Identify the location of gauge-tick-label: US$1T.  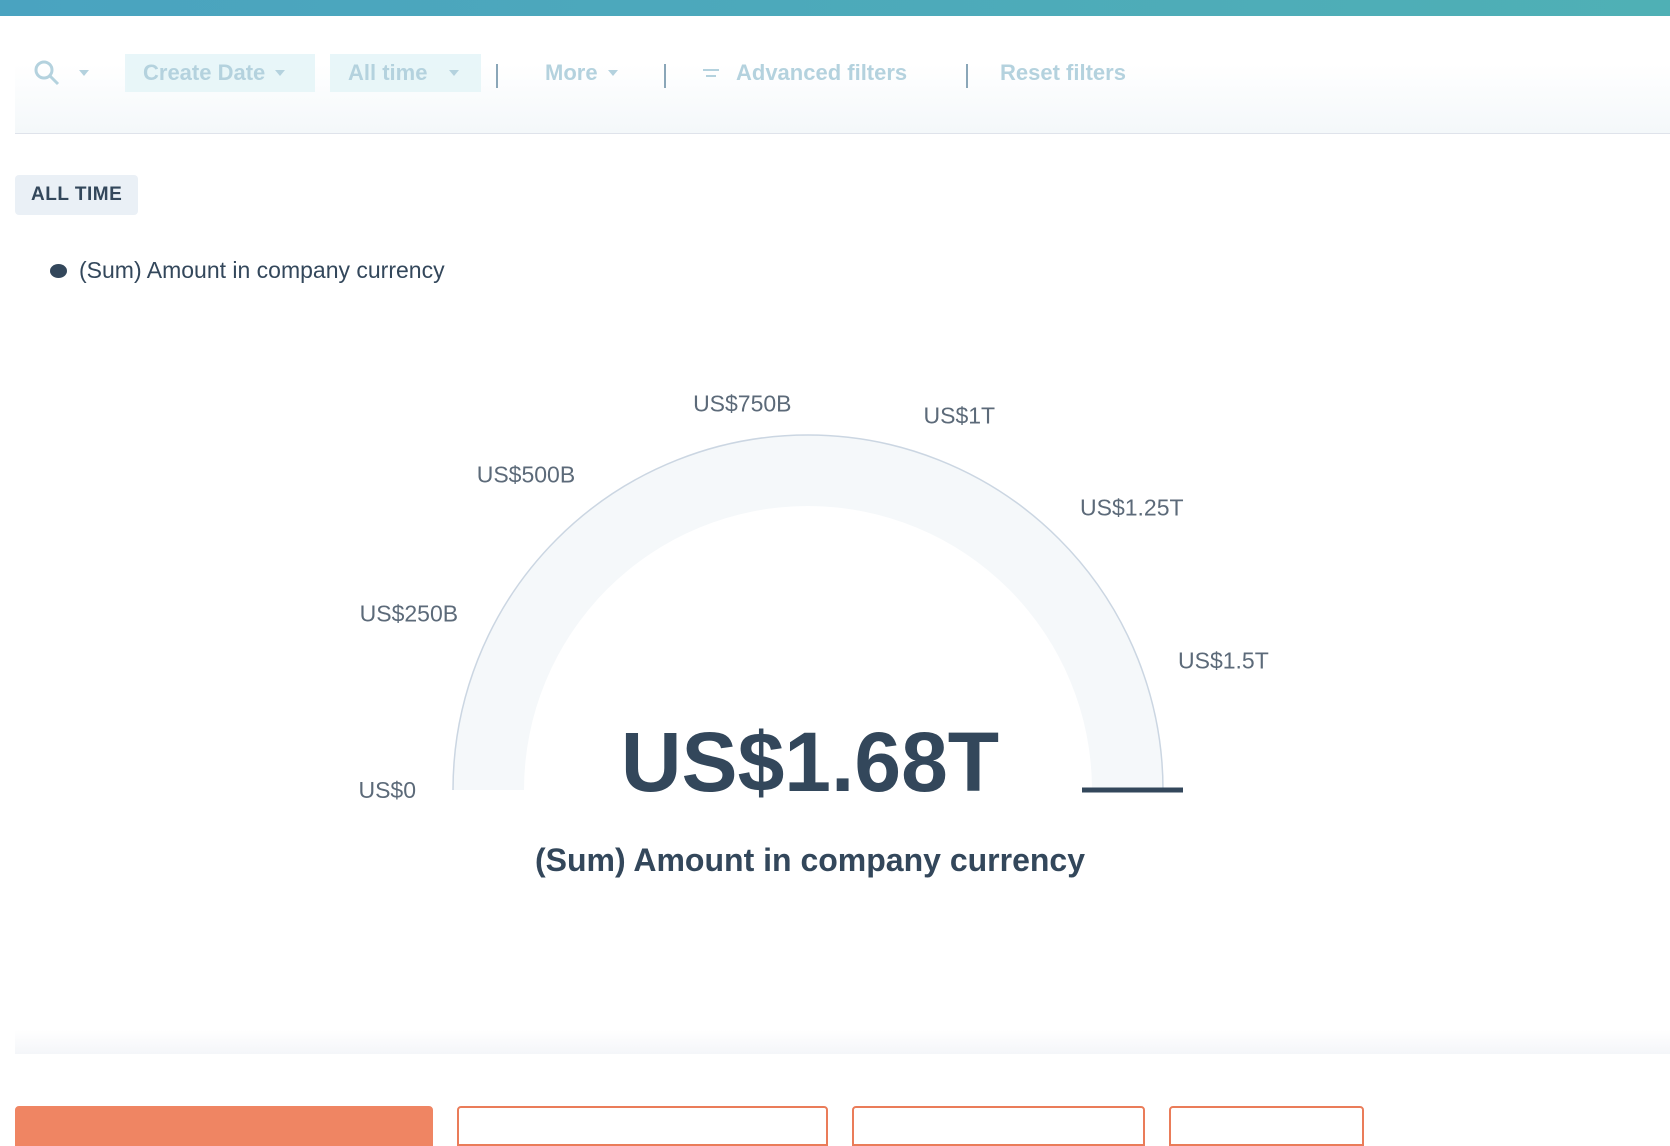
(960, 415).